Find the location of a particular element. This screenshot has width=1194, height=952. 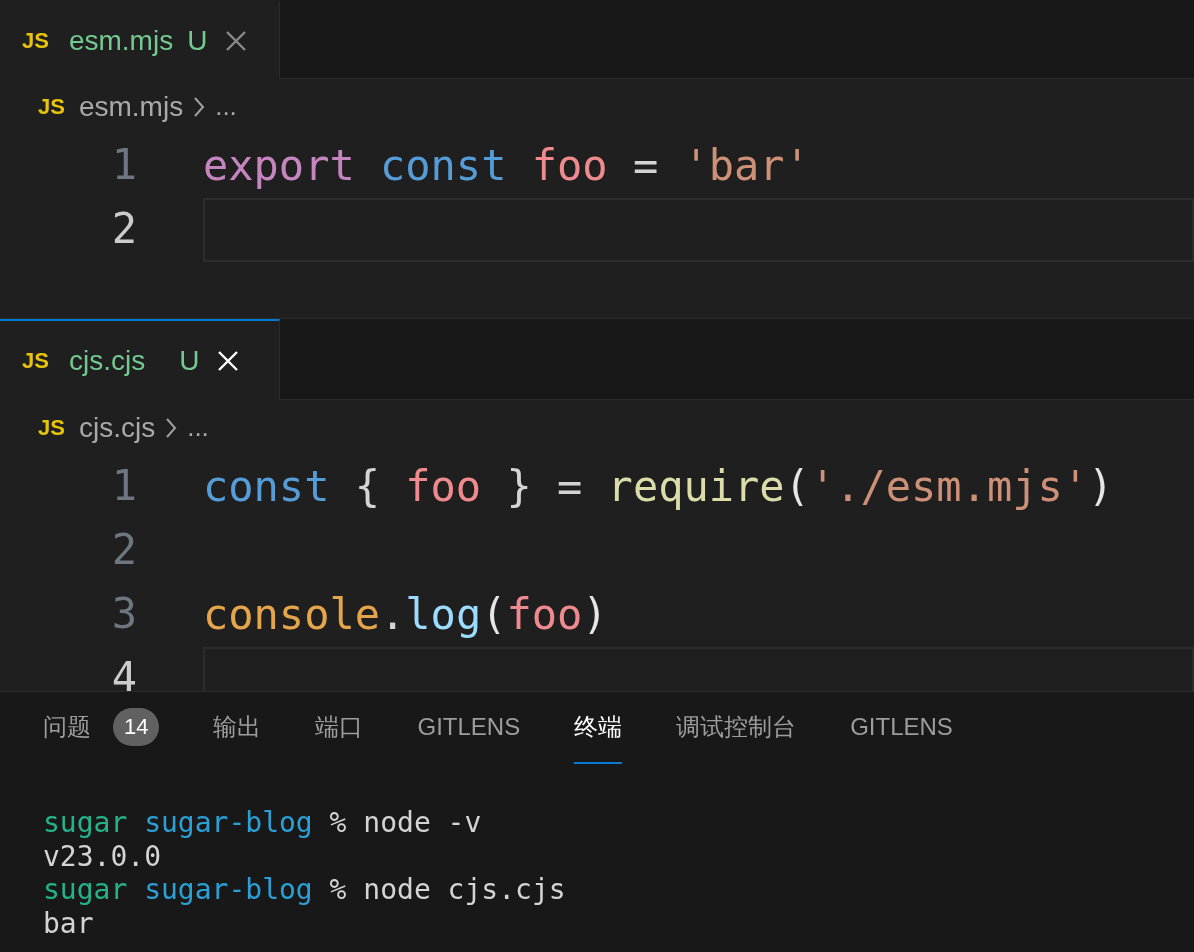

line-number: 3 is located at coordinates (123, 614).